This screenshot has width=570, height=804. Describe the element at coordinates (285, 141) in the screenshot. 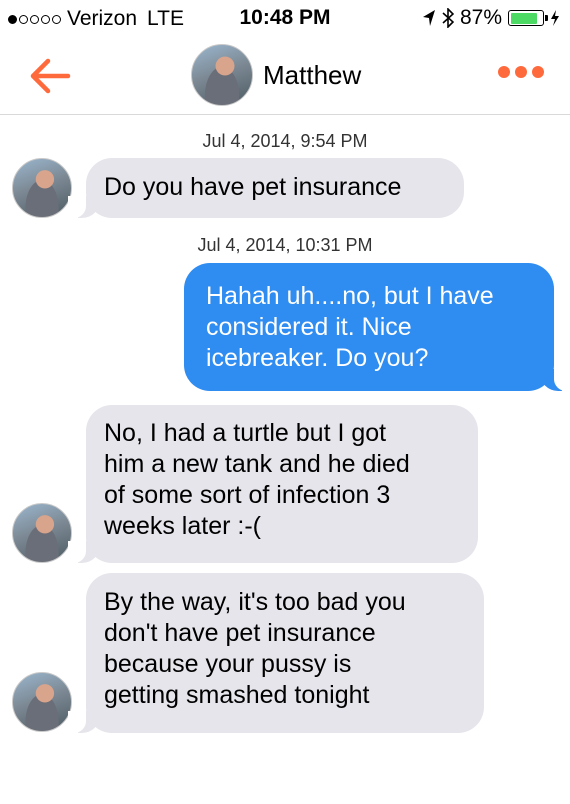

I see `message-timestamp: Jul 4, 2014, 9:54 PM` at that location.